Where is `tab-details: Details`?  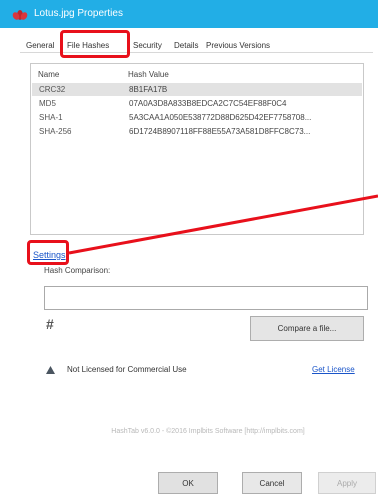
tab-details: Details is located at coordinates (186, 45).